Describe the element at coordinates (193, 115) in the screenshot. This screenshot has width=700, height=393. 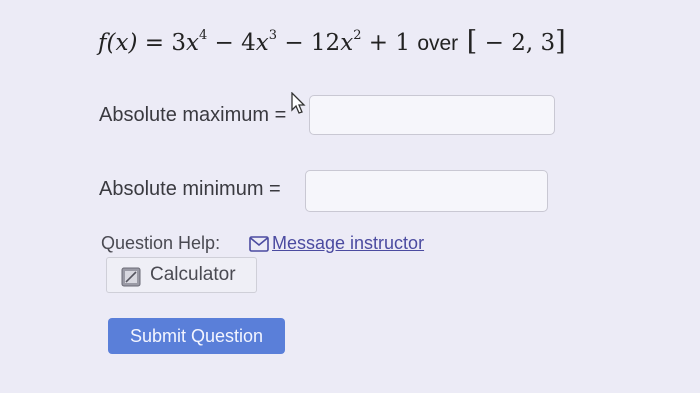
I see `absolute-maximum-label: Absolute maximum =` at that location.